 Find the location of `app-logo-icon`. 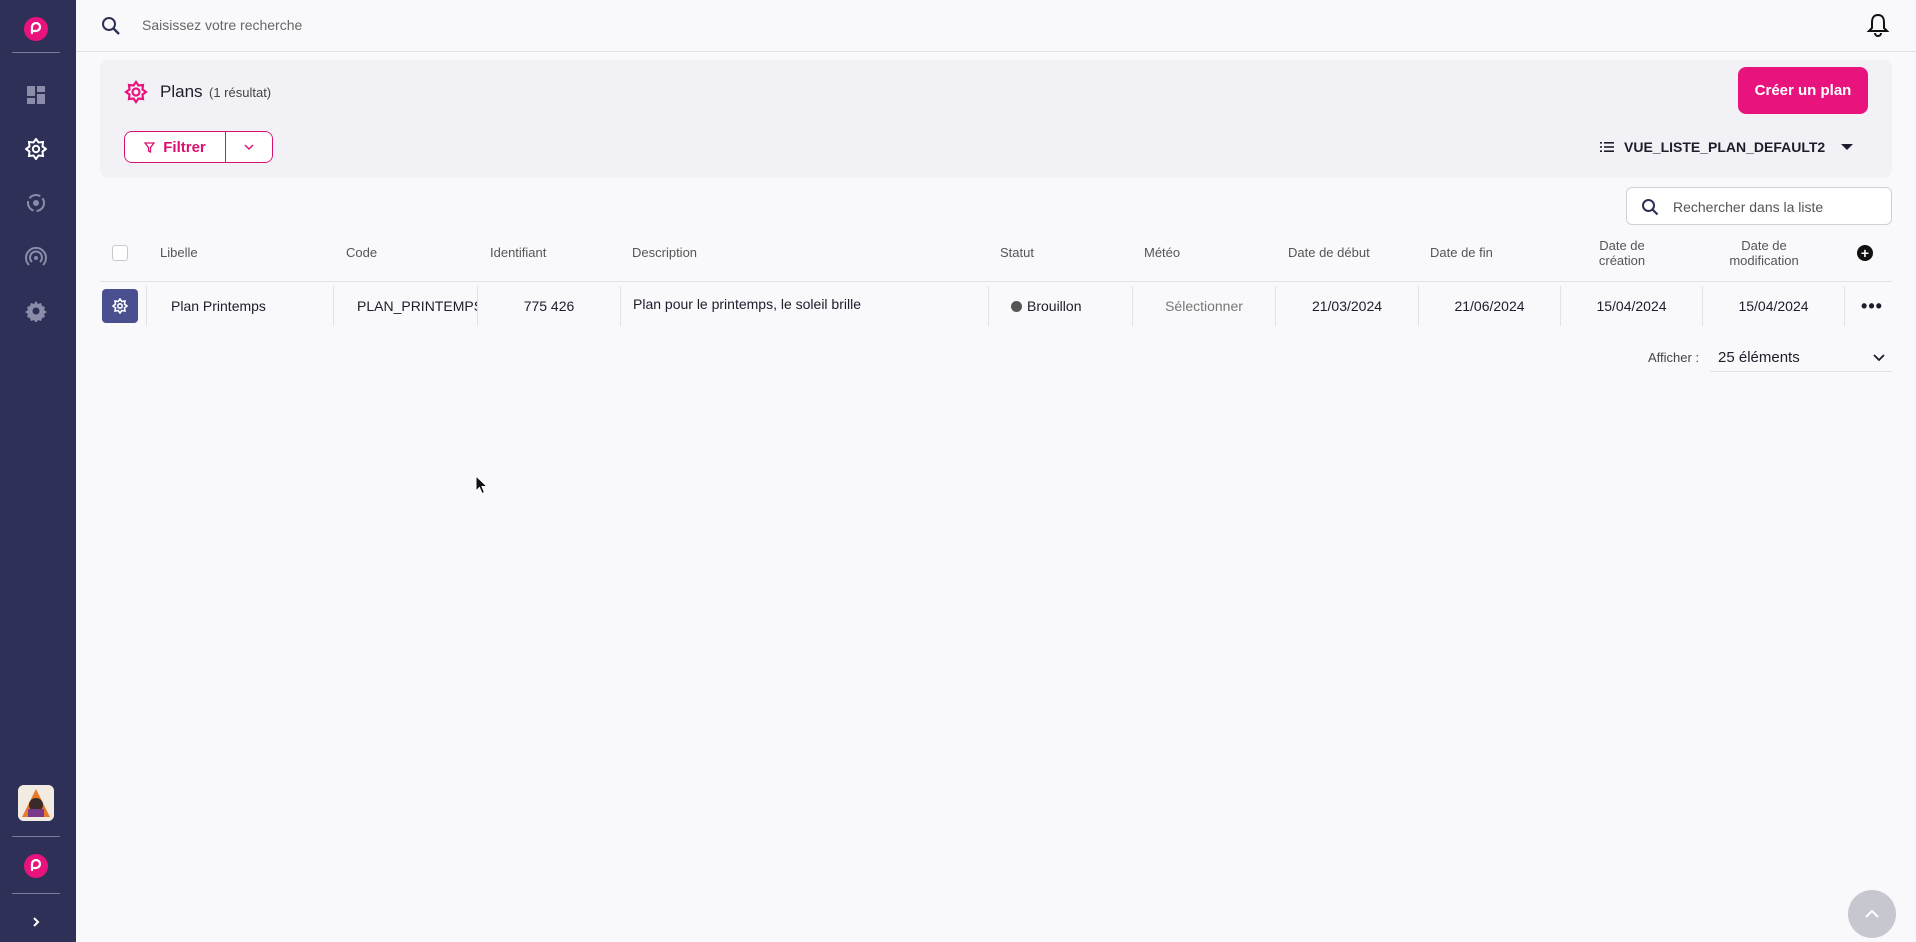

app-logo-icon is located at coordinates (36, 29).